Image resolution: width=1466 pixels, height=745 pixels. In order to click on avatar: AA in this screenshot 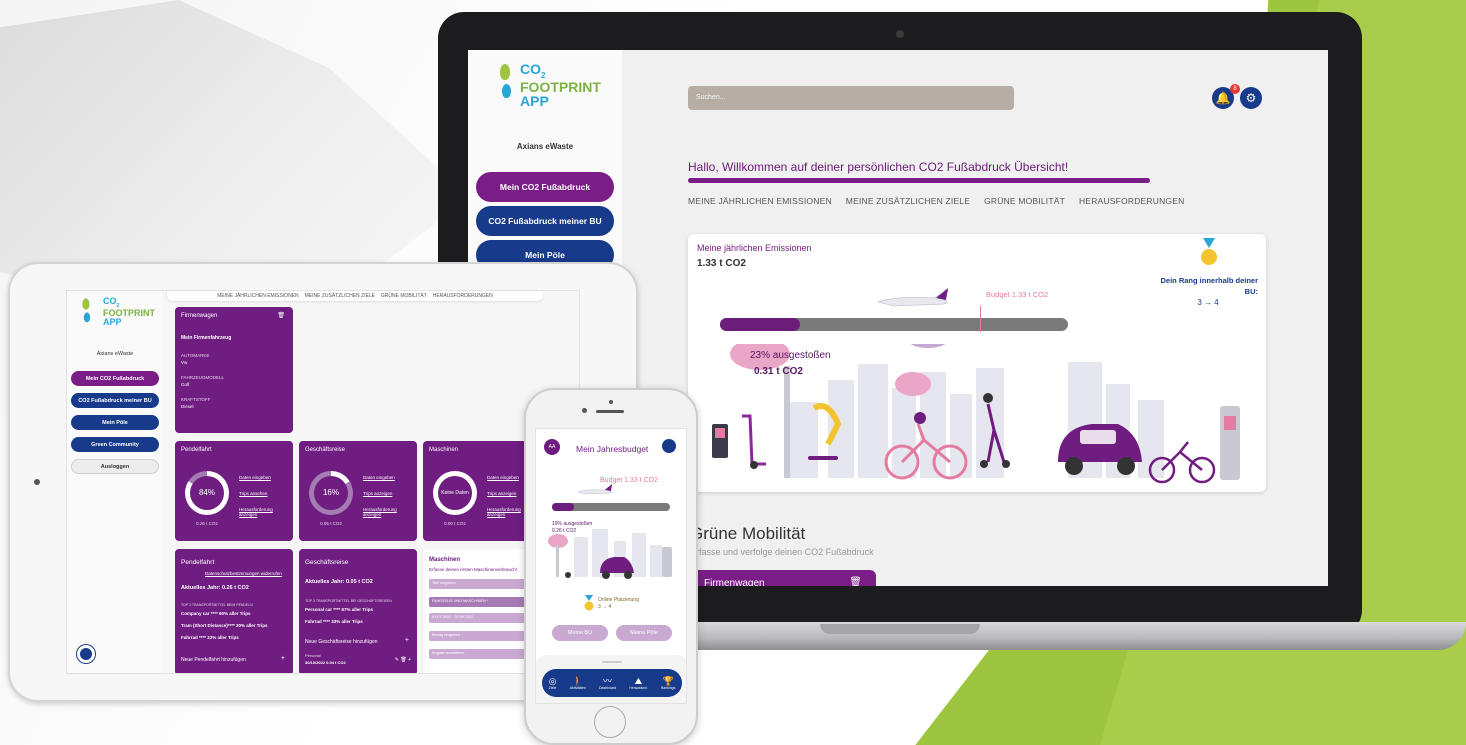, I will do `click(552, 447)`.